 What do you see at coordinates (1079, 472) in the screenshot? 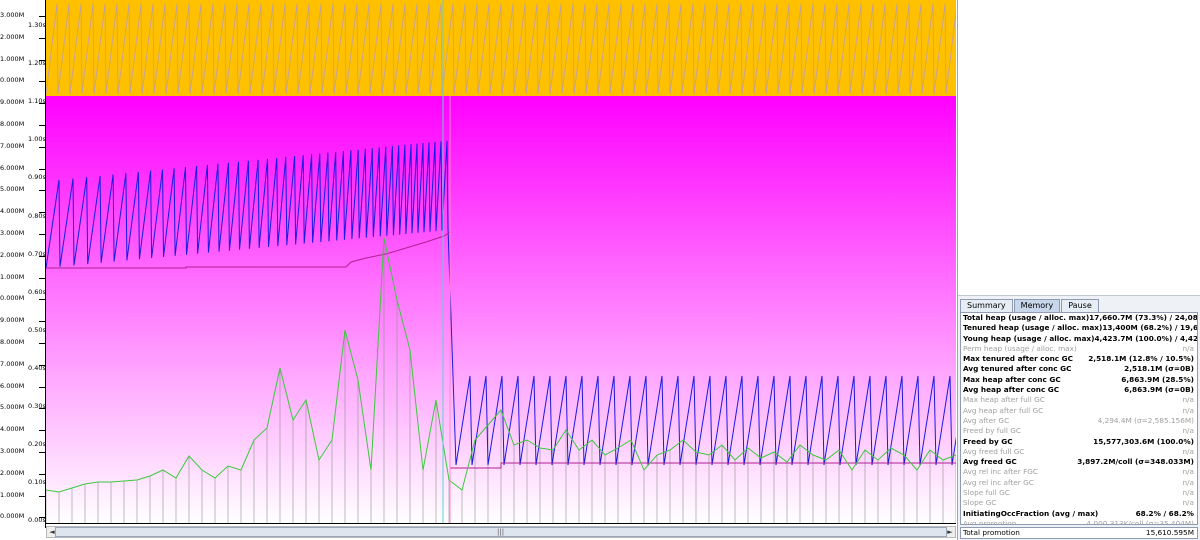
I see `stat-row: Avg rel inc after FGC n/a` at bounding box center [1079, 472].